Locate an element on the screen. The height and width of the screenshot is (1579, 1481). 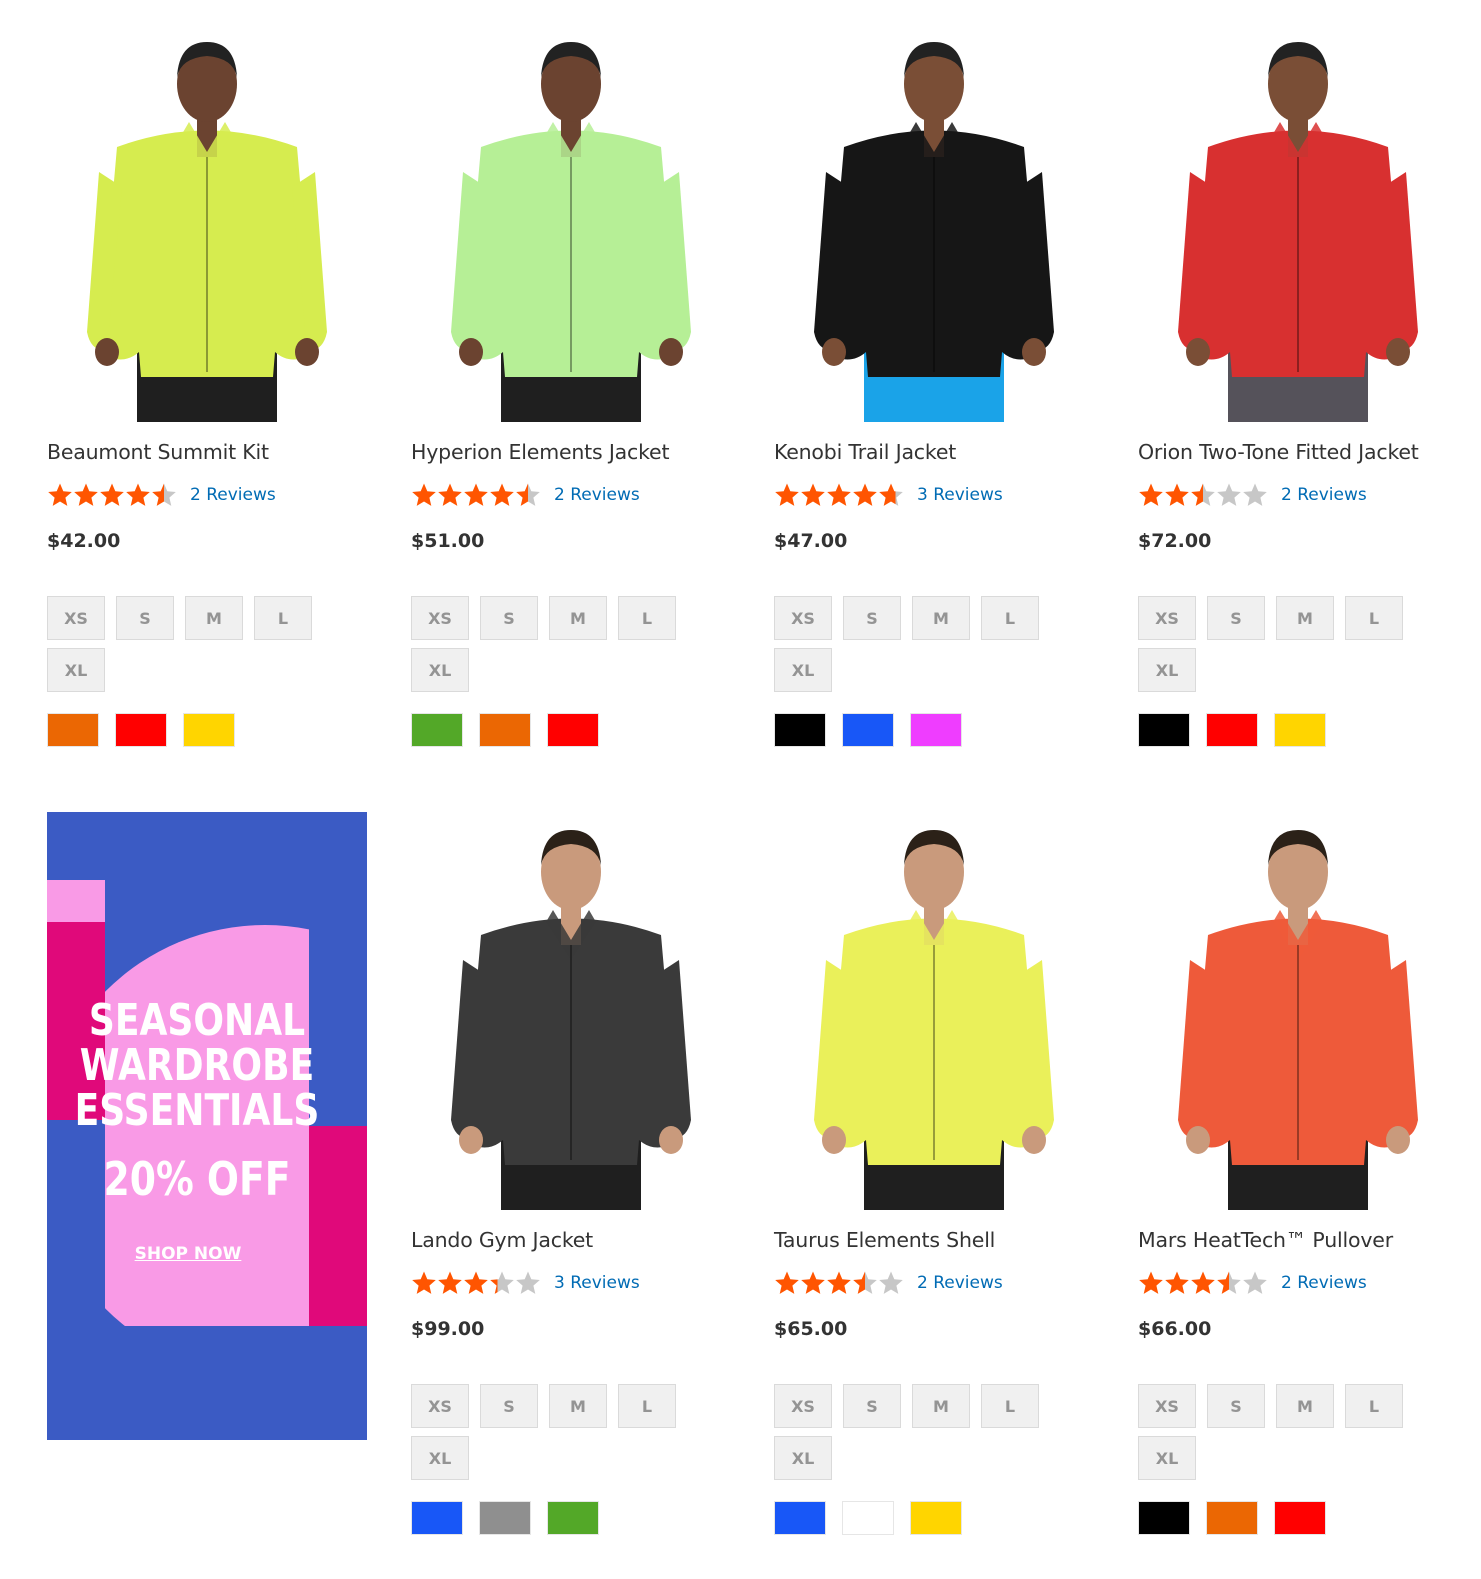
product-name: Orion Two-Tone Fitted Jacket is located at coordinates (1278, 452).